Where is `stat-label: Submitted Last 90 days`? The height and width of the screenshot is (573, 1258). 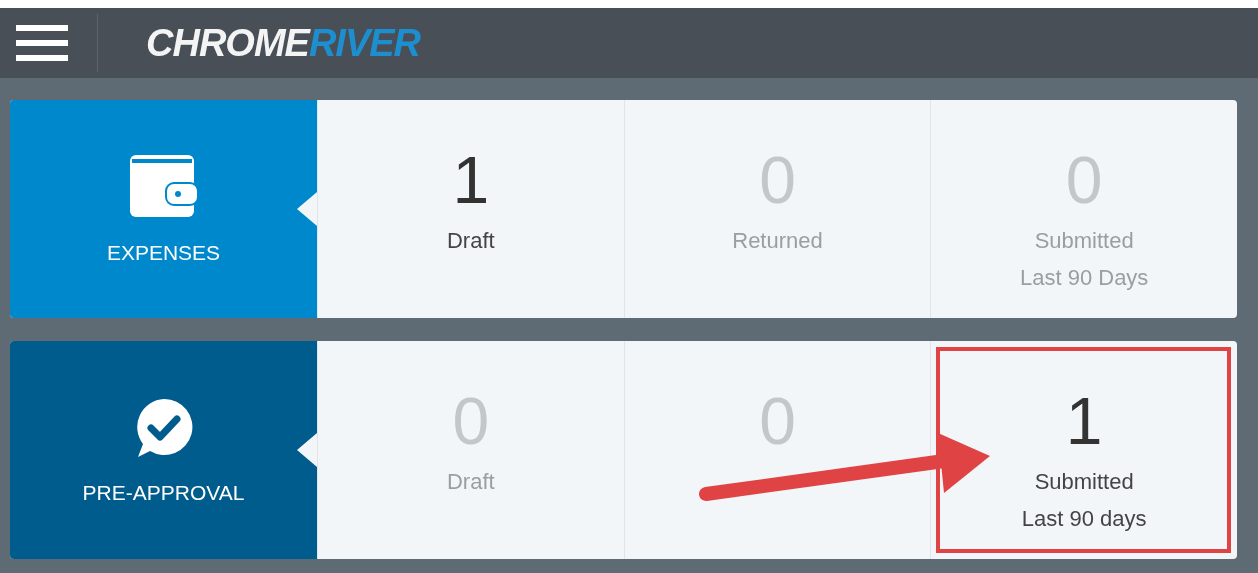
stat-label: Submitted Last 90 days is located at coordinates (1084, 500).